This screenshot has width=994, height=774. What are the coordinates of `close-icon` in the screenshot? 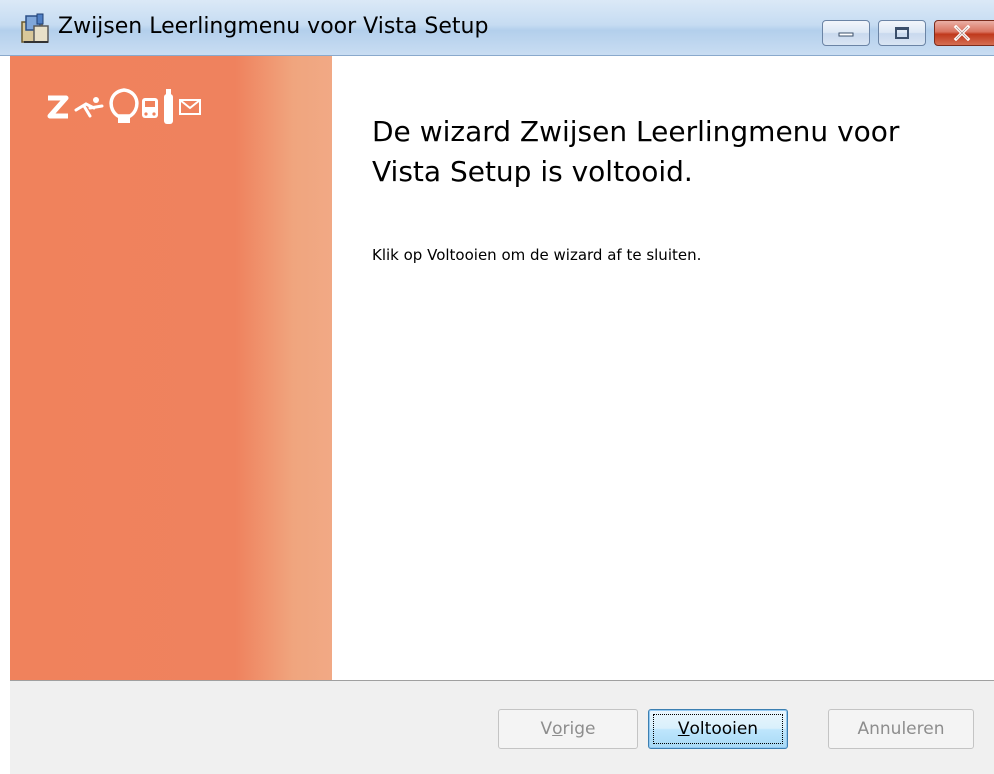 It's located at (962, 33).